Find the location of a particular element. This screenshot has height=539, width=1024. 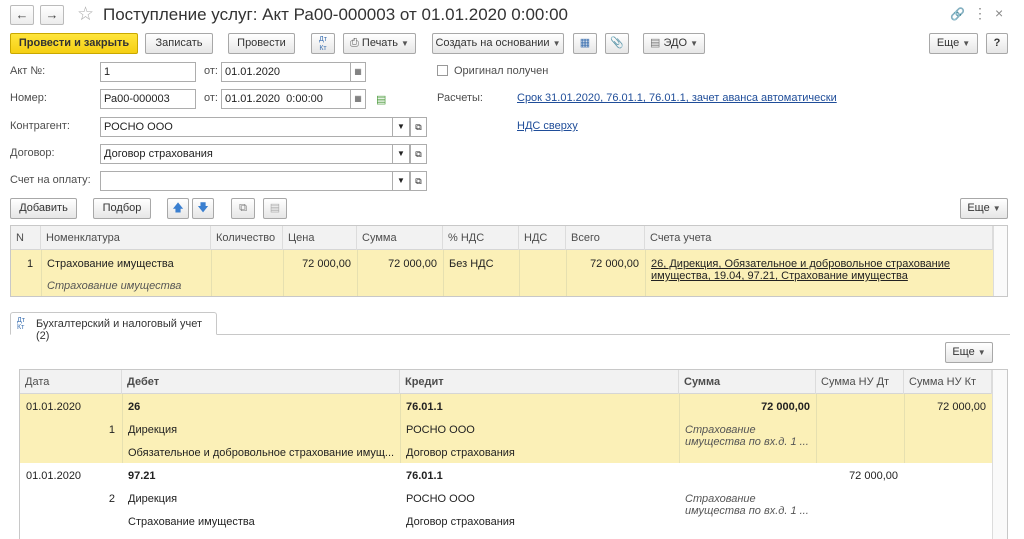

close-icon: × is located at coordinates (999, 13).